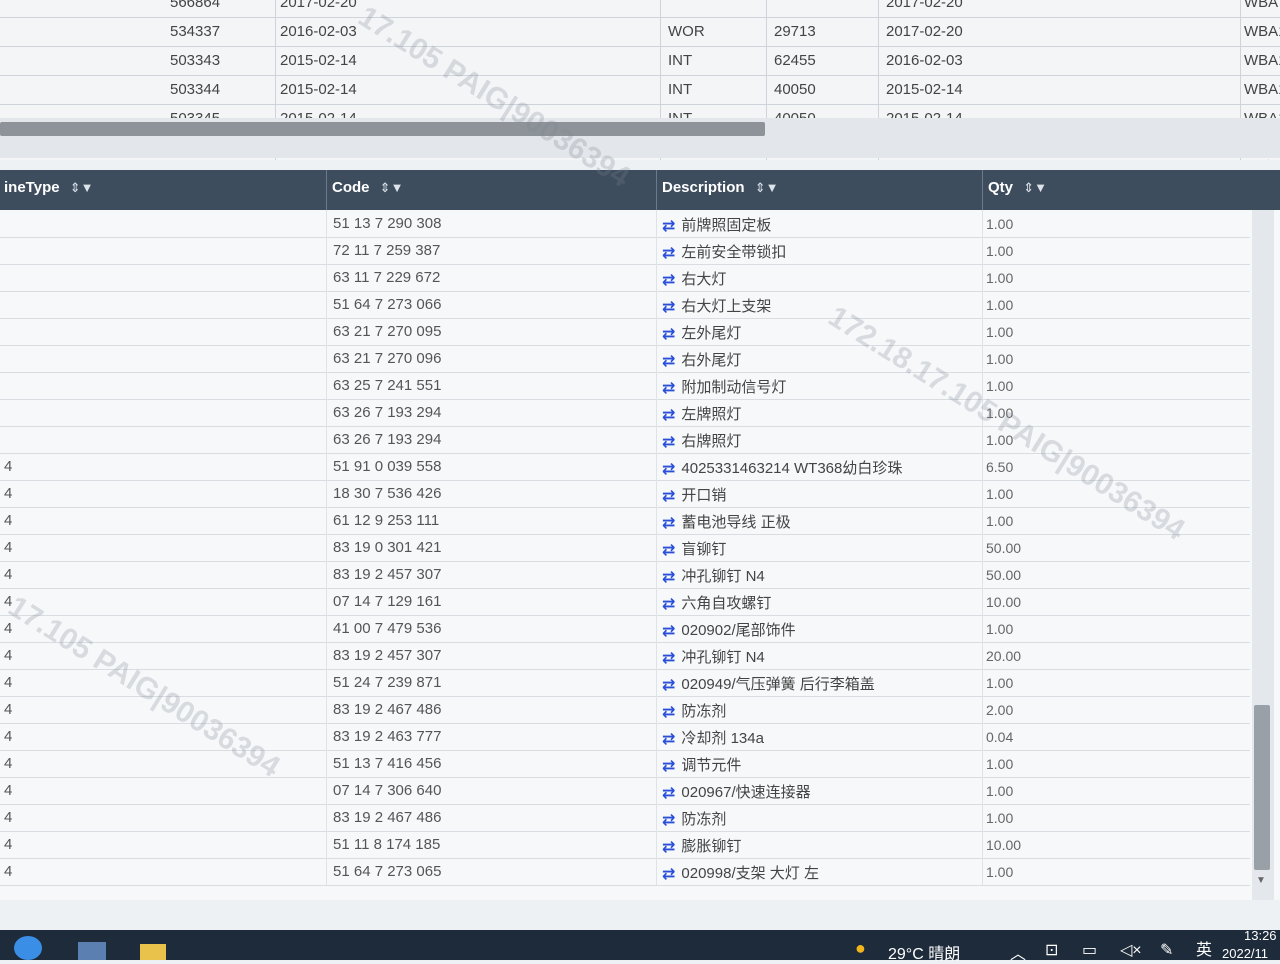 This screenshot has height=964, width=1280. Describe the element at coordinates (625, 710) in the screenshot. I see `grid-row: 4 83 19 2 467 486 ⇄ 防冻剂 2.00` at that location.